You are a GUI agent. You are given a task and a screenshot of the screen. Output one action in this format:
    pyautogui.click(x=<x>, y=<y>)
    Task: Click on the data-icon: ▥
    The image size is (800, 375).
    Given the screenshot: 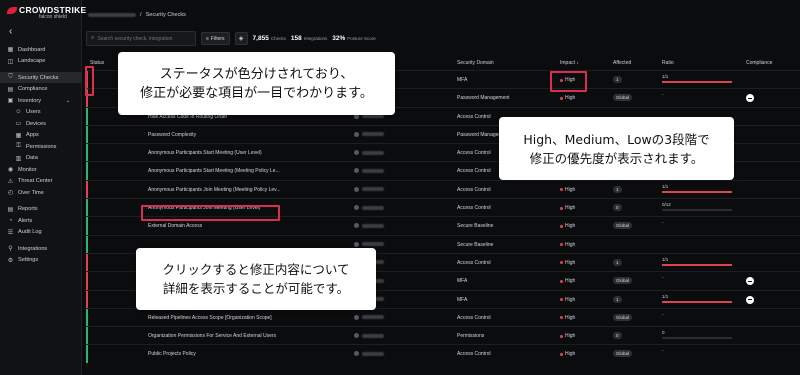 What is the action you would take?
    pyautogui.click(x=18, y=158)
    